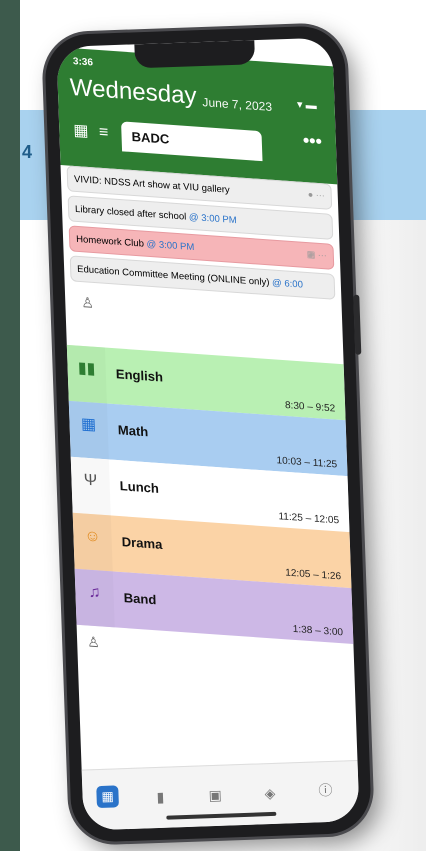 This screenshot has height=851, width=426. I want to click on period-name: English, so click(139, 375).